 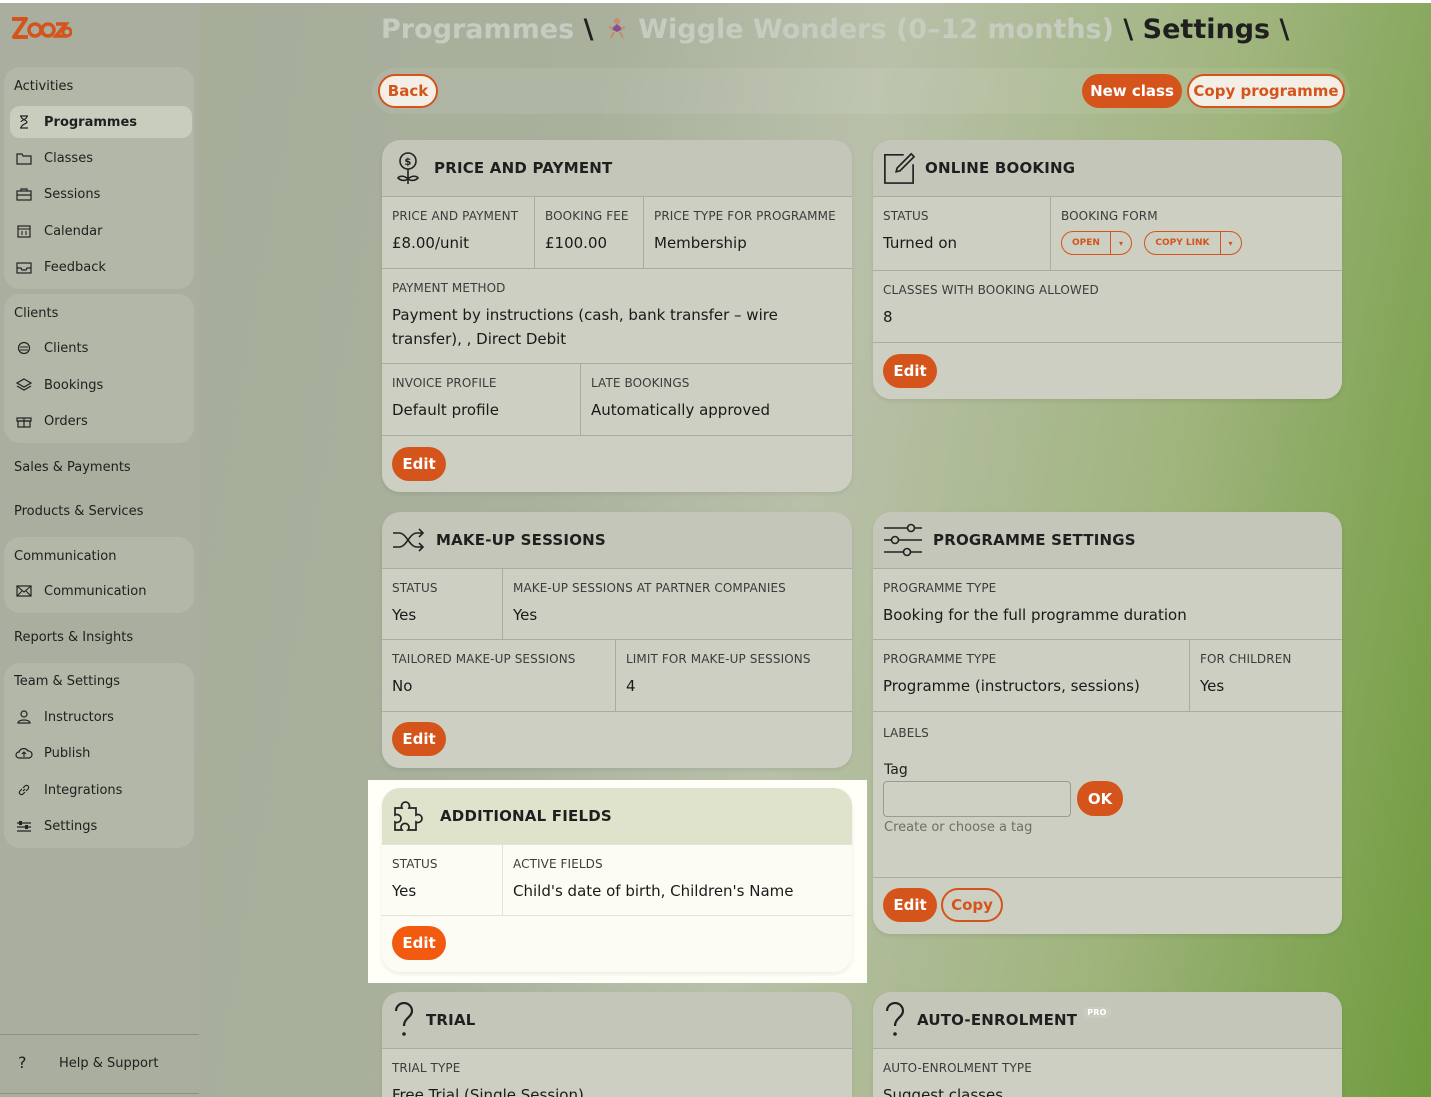 I want to click on help-support: ? Help & Support, so click(x=99, y=1064).